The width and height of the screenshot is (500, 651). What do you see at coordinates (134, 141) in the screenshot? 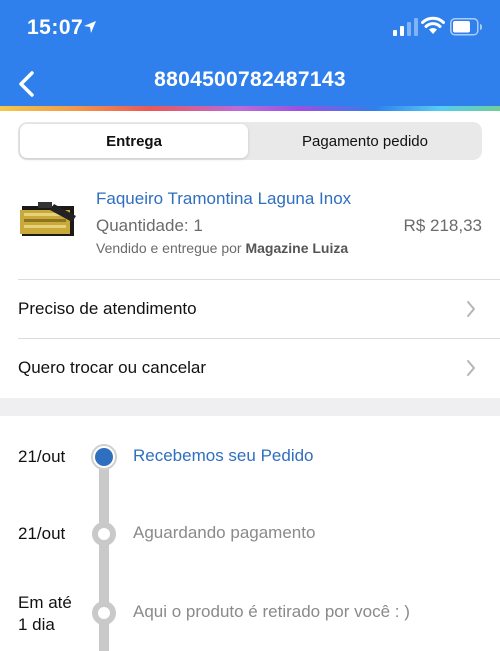
I see `tab-entrega: Entrega` at bounding box center [134, 141].